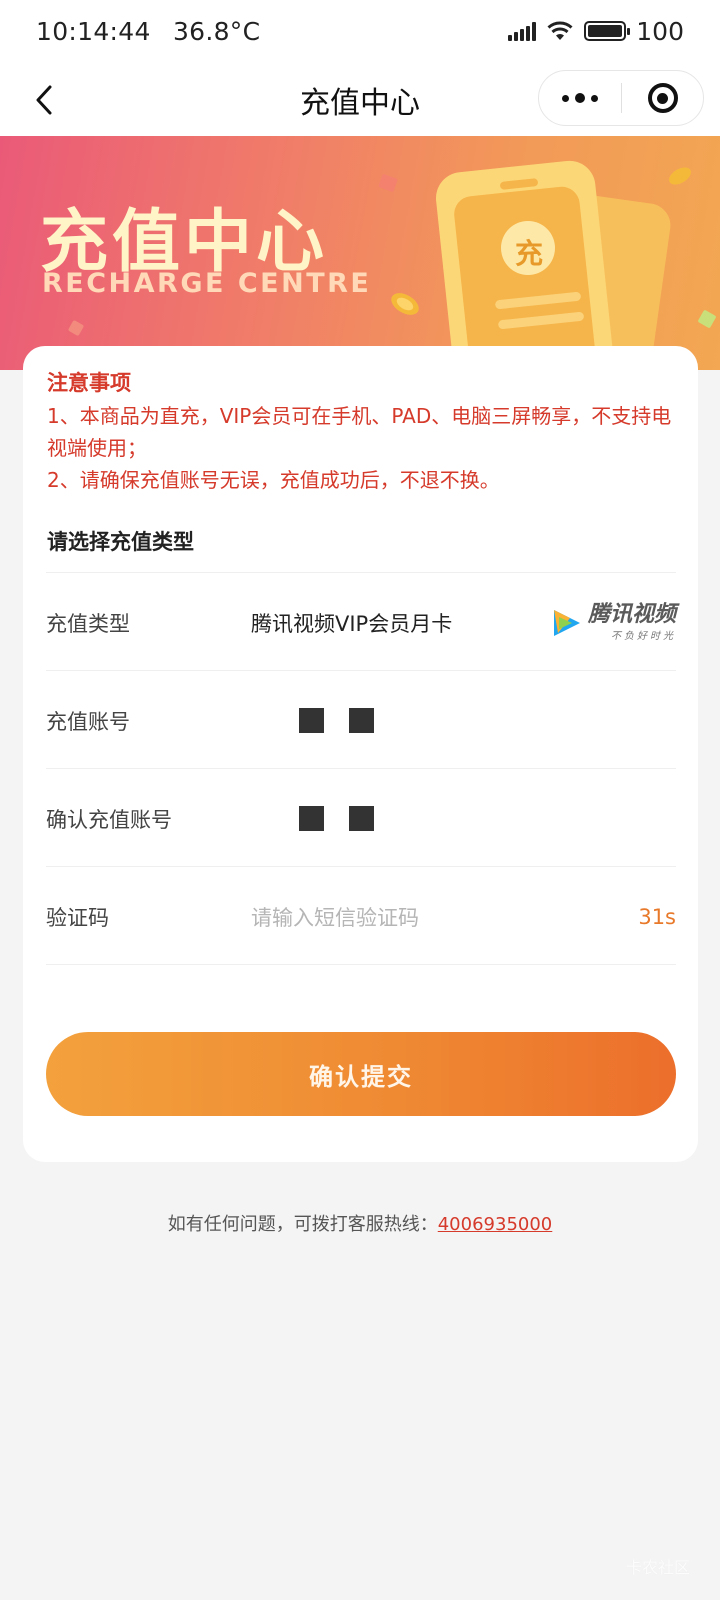 The image size is (720, 1600). What do you see at coordinates (93, 31) in the screenshot?
I see `status-time: 10:14:44` at bounding box center [93, 31].